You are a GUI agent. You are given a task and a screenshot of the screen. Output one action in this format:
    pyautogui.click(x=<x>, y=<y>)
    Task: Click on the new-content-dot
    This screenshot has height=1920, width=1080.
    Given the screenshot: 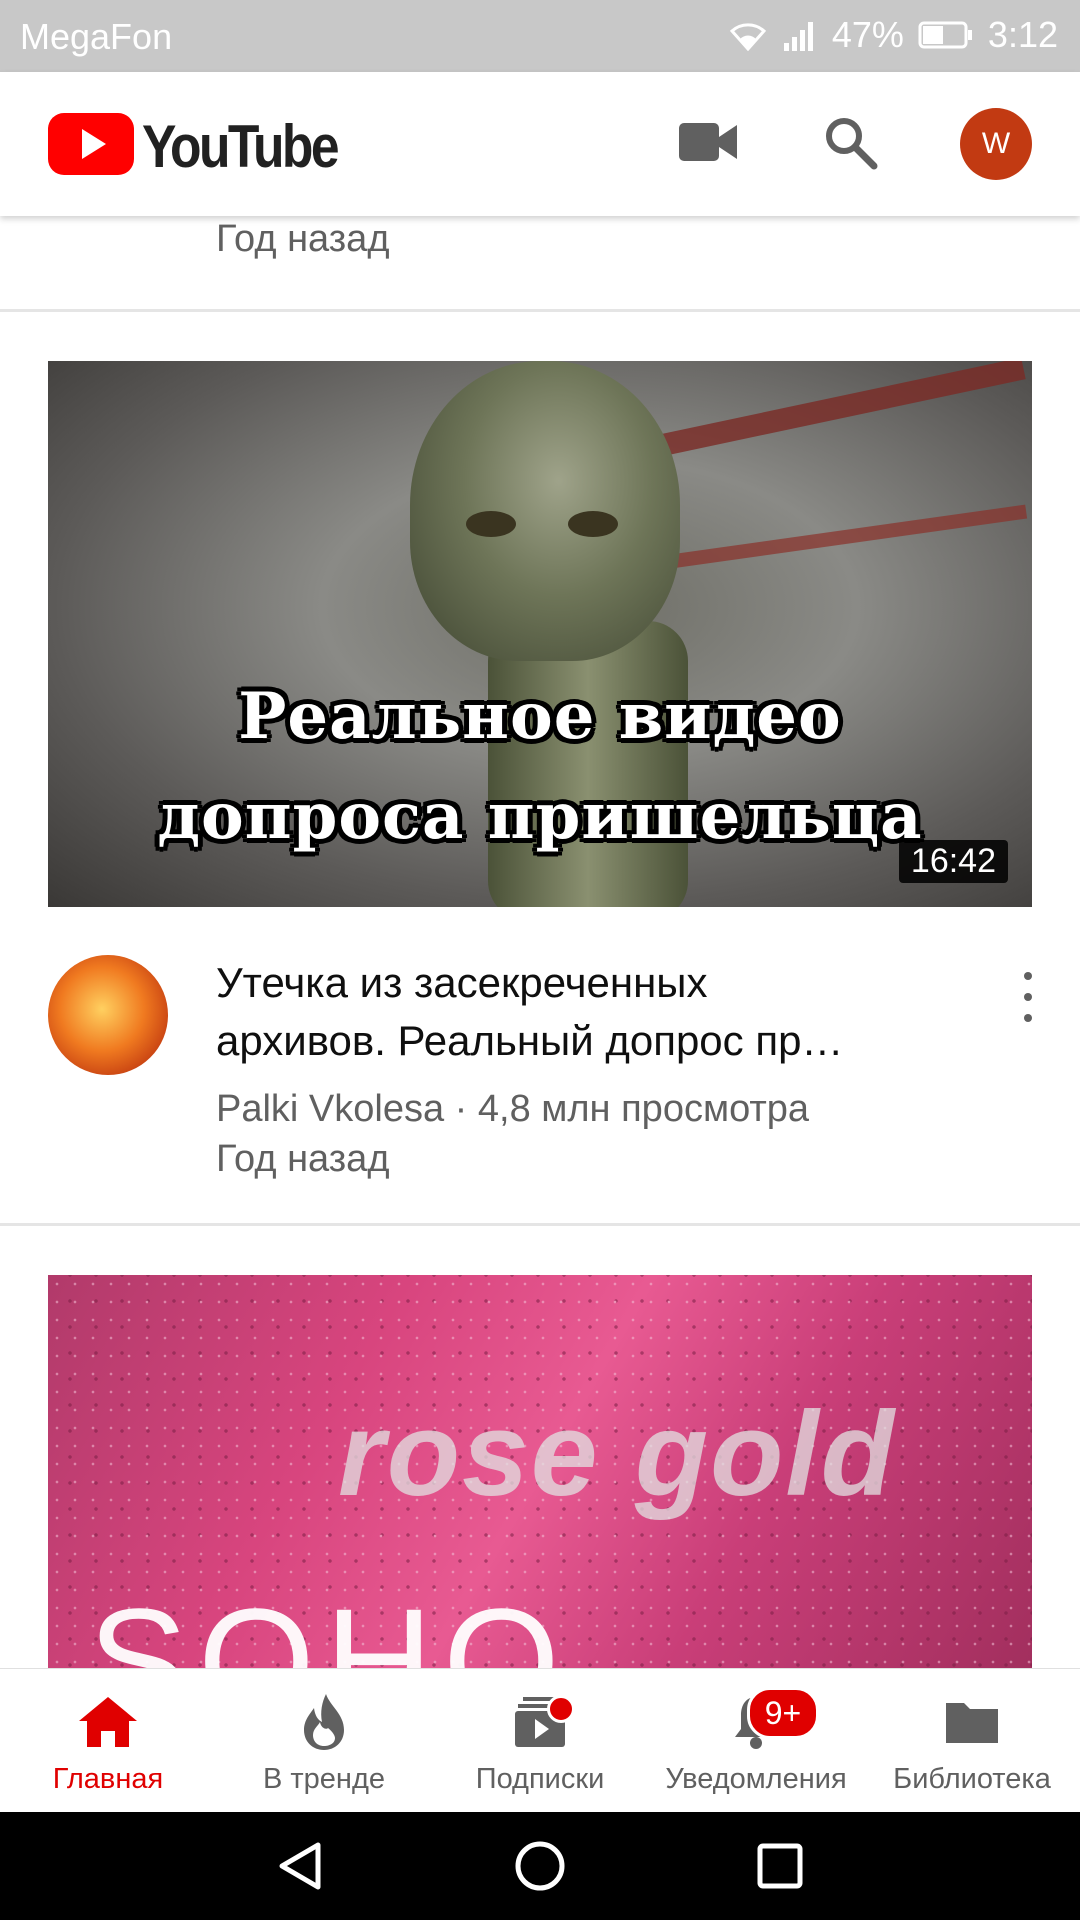 What is the action you would take?
    pyautogui.click(x=561, y=1709)
    